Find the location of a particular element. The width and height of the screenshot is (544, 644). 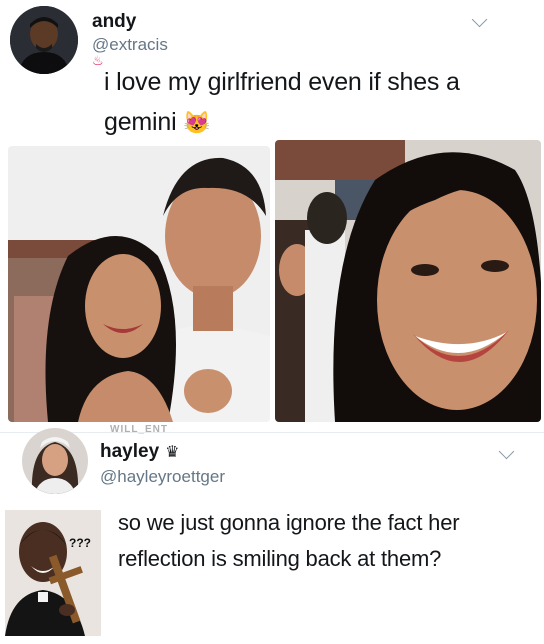

tweet-text-word: gemini is located at coordinates (140, 122).